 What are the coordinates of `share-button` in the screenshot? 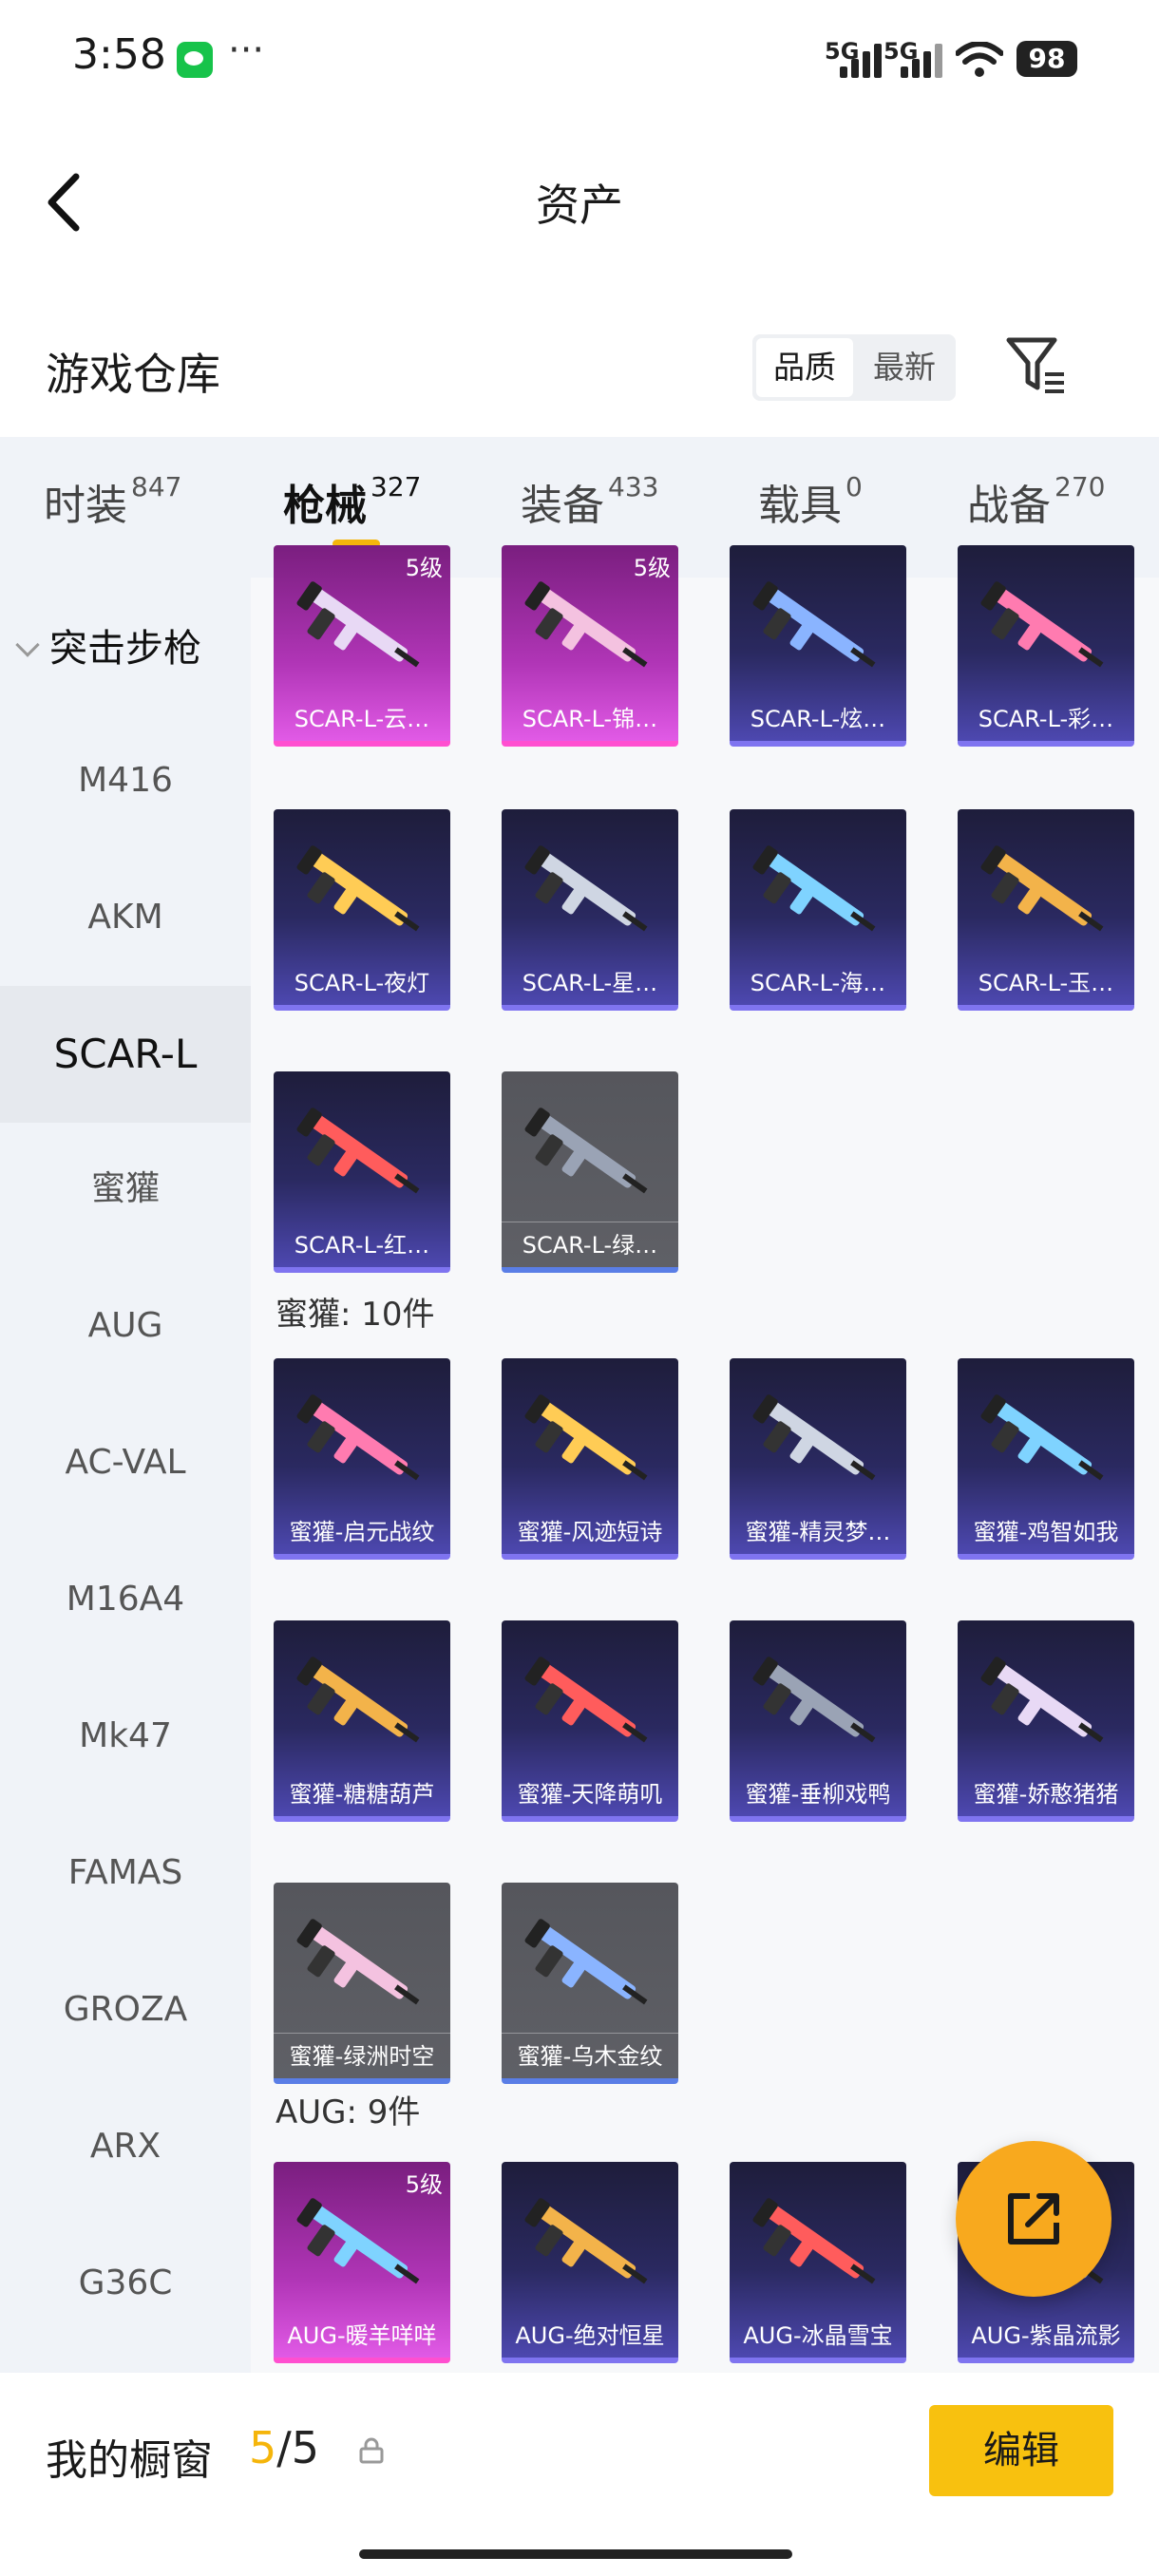 It's located at (1034, 2219).